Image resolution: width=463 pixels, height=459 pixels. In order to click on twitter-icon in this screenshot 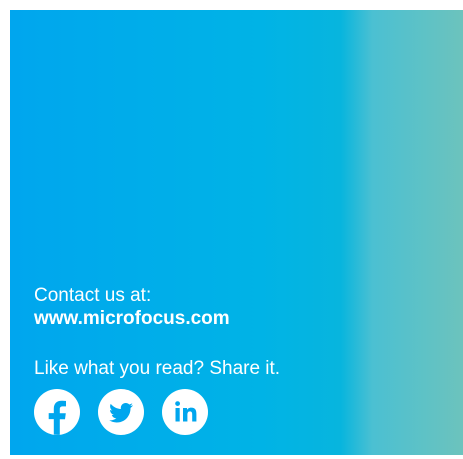, I will do `click(121, 412)`.